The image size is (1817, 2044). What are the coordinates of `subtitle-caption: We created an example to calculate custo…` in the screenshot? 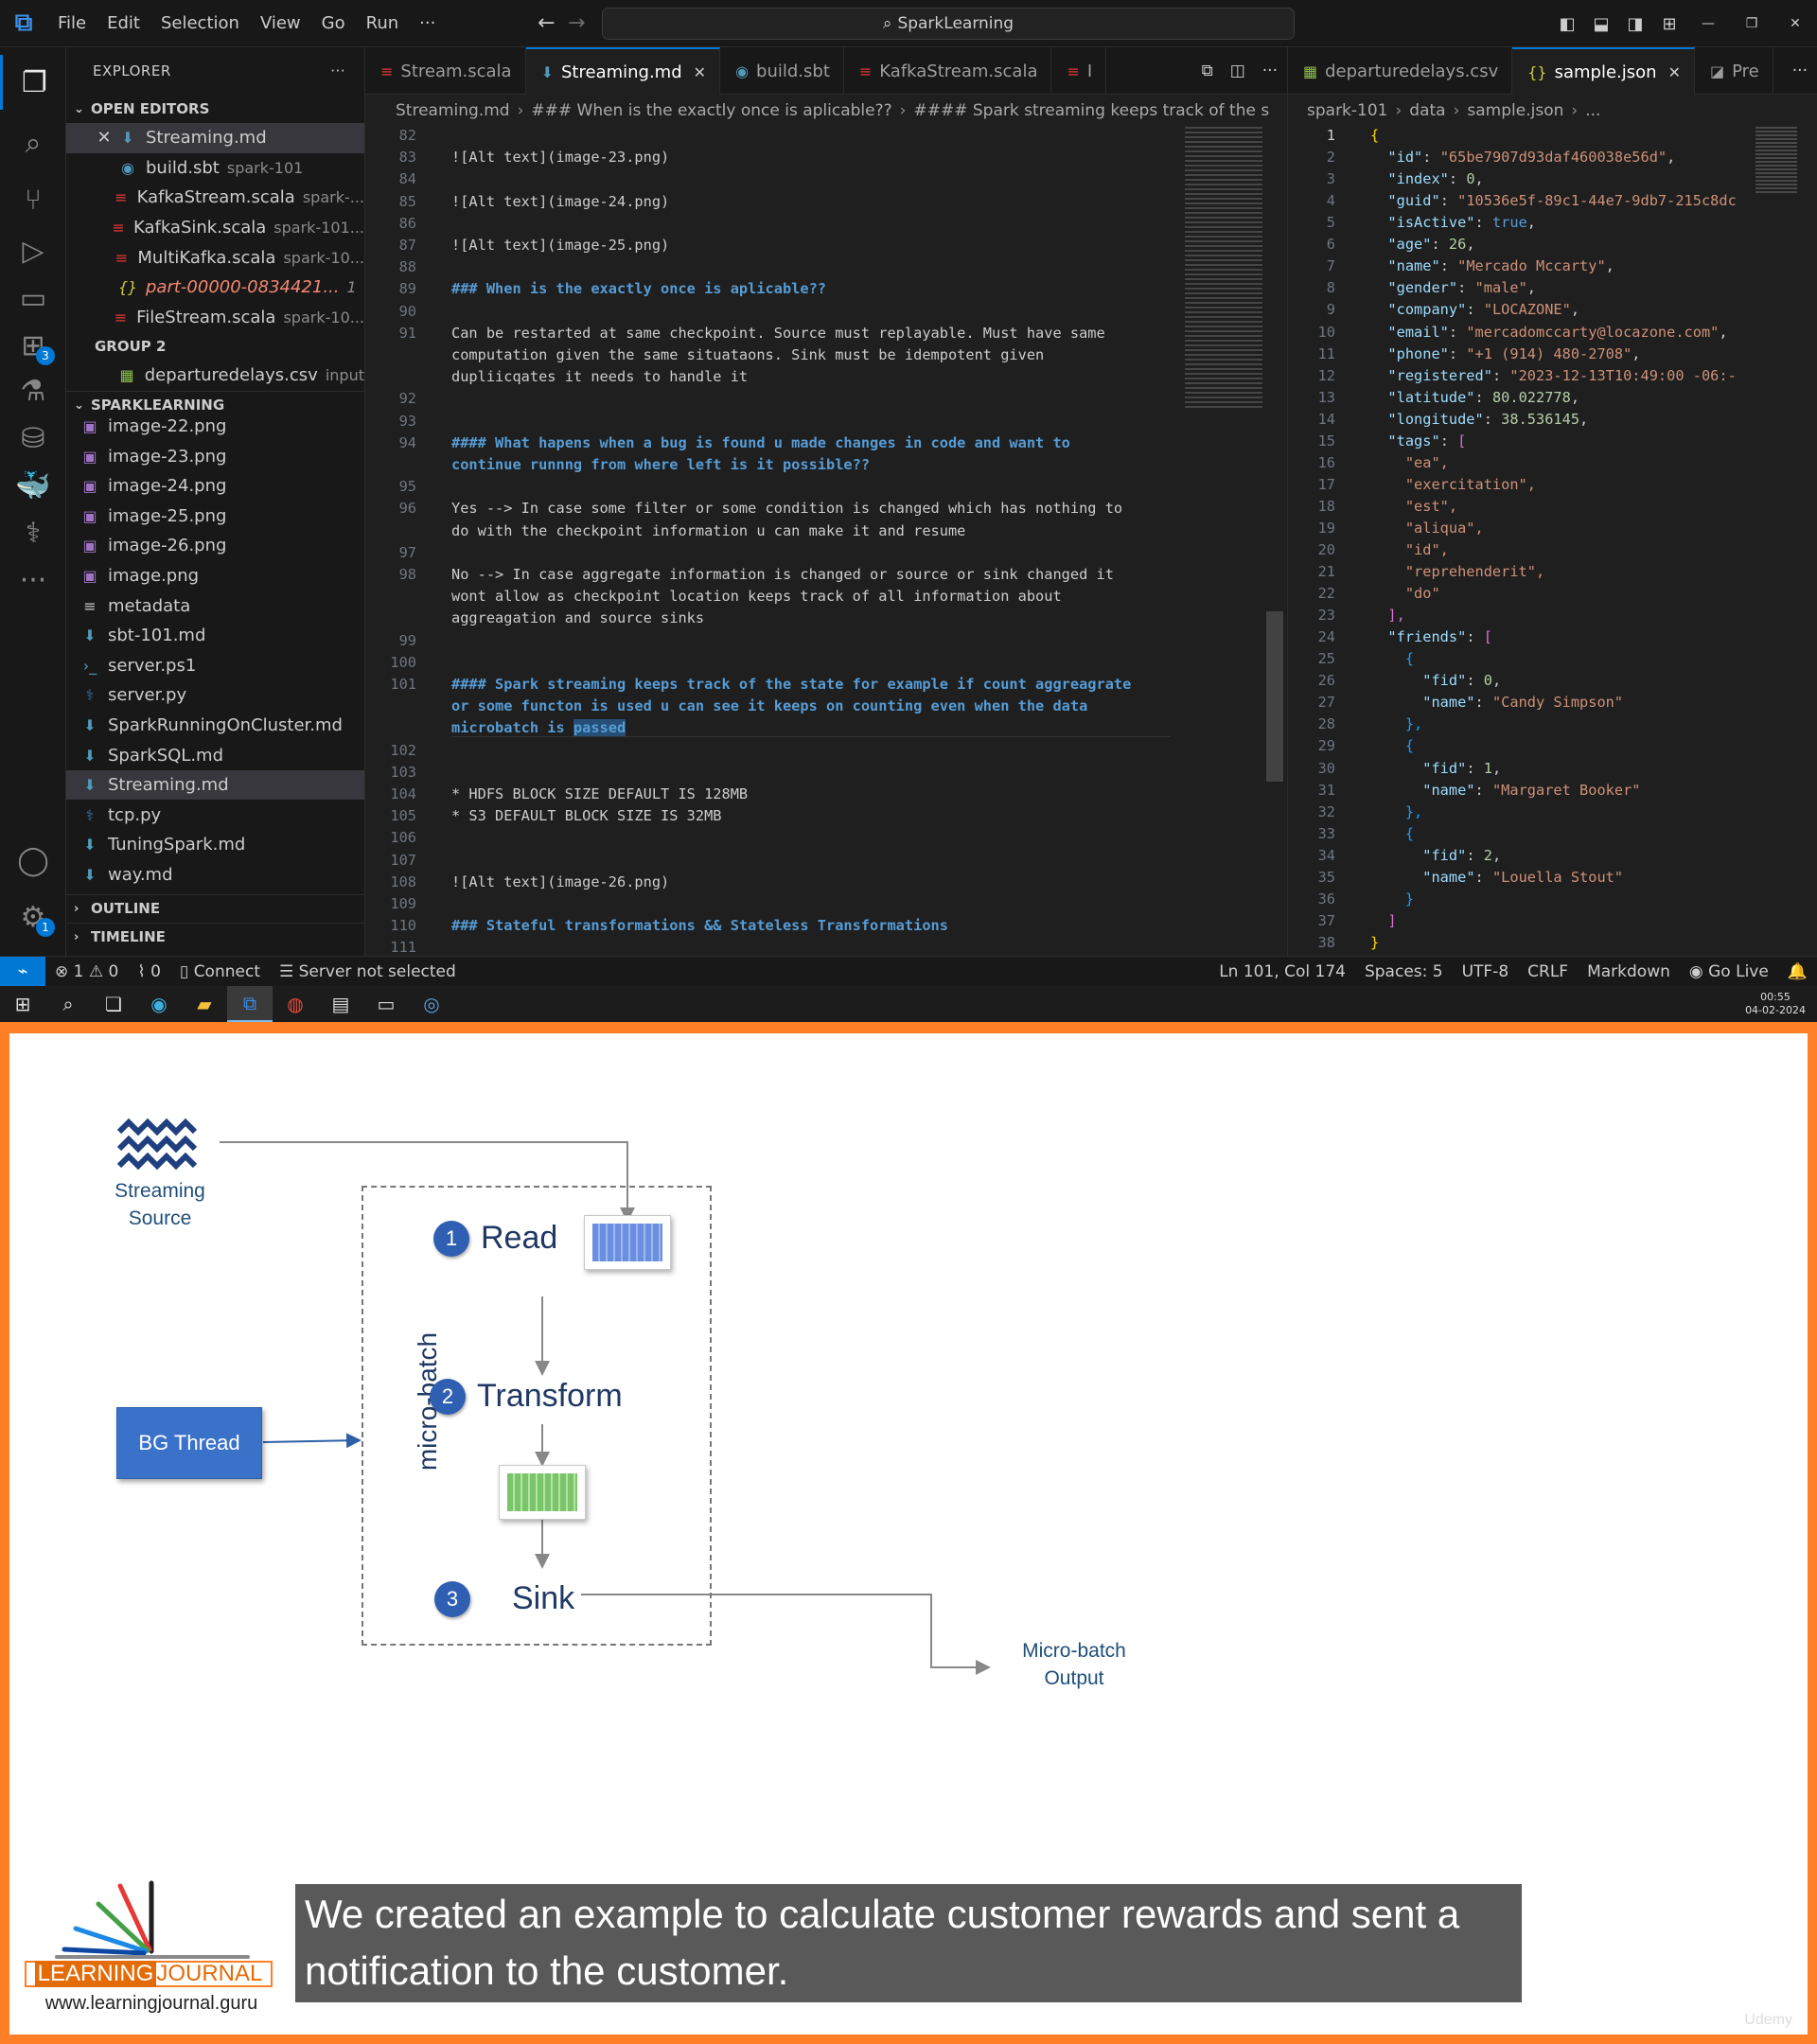 It's located at (908, 1943).